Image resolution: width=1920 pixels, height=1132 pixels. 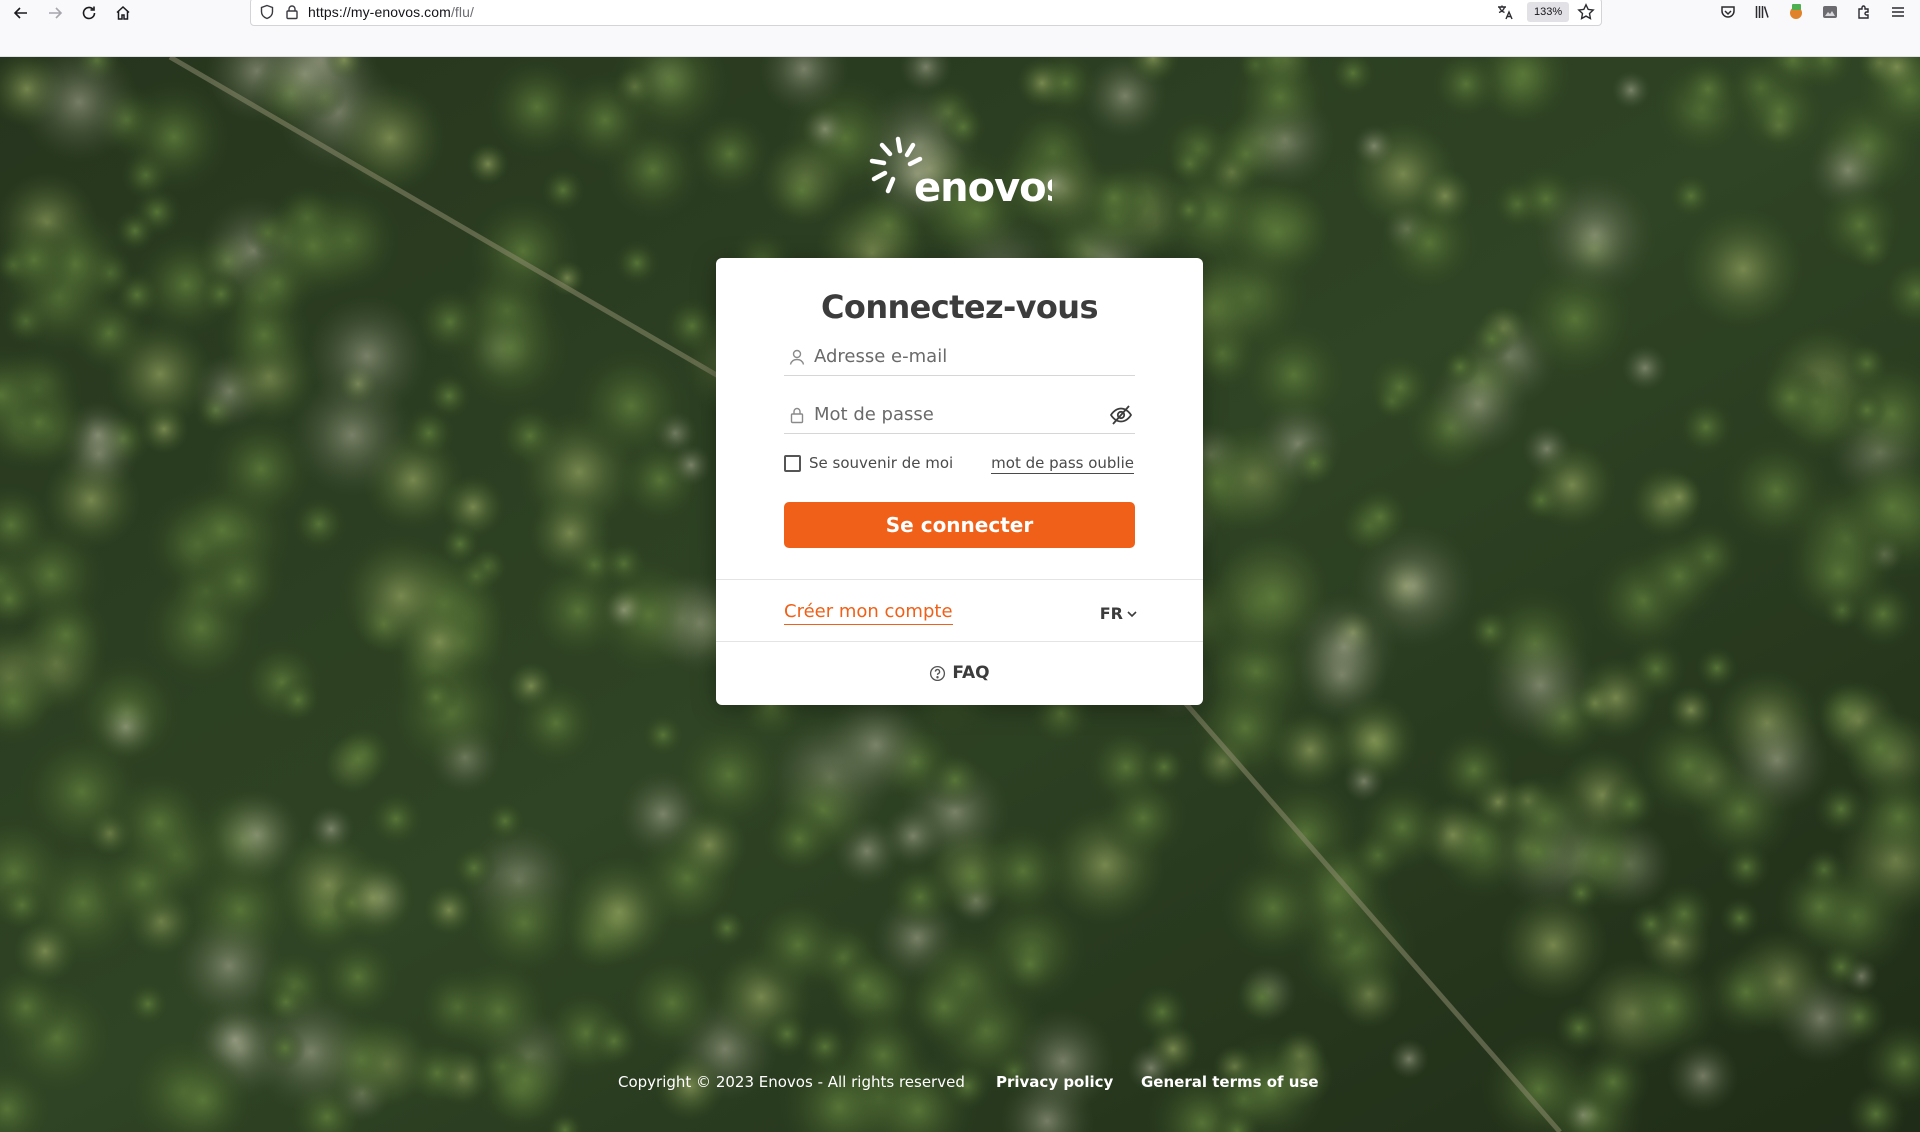 I want to click on terms-of-use-link: General terms of use, so click(x=1230, y=1082).